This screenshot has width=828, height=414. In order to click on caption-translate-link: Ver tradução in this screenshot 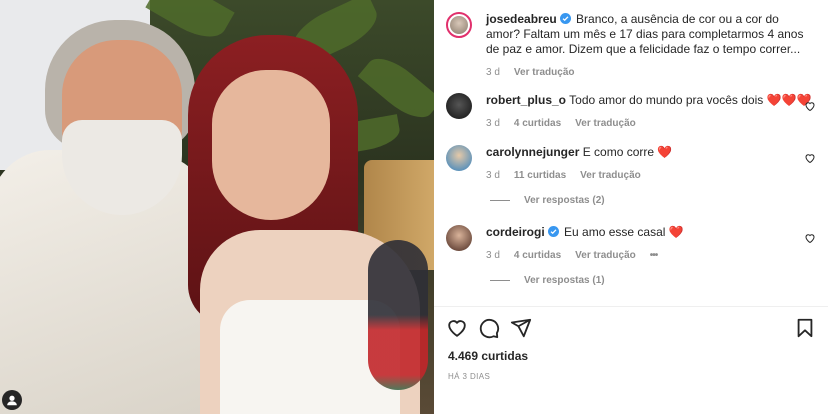, I will do `click(544, 72)`.